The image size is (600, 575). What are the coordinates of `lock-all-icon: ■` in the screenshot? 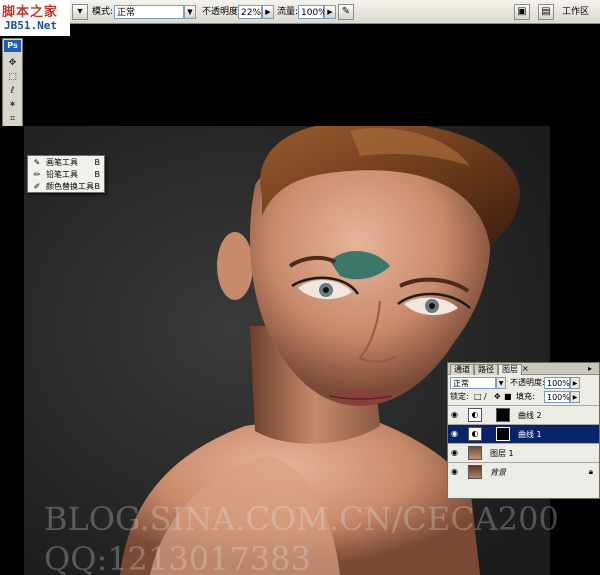 It's located at (508, 397).